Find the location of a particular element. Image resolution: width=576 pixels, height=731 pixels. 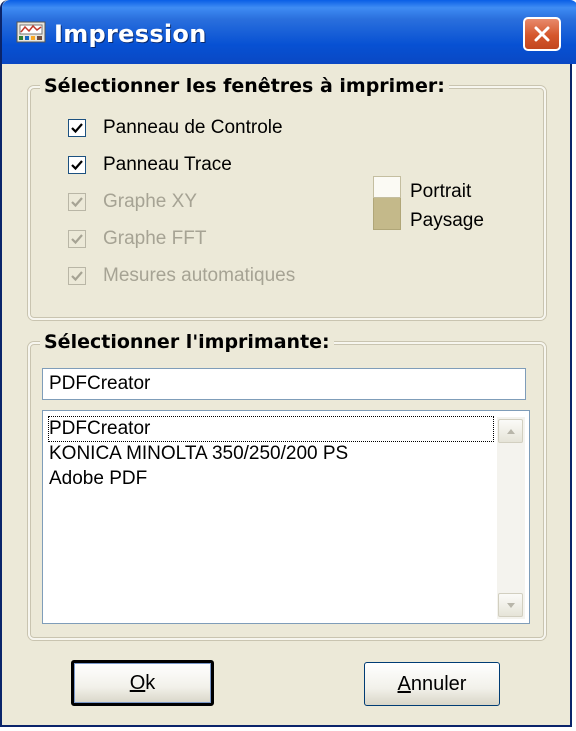

cancel-button: Annuler is located at coordinates (432, 684).